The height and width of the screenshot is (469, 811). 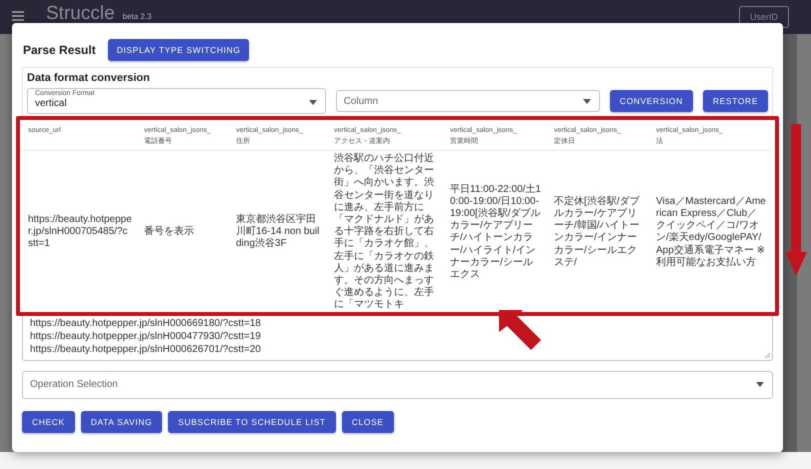 What do you see at coordinates (252, 421) in the screenshot?
I see `action-button: SUBSCRIBE TO SCHEDULE LIST` at bounding box center [252, 421].